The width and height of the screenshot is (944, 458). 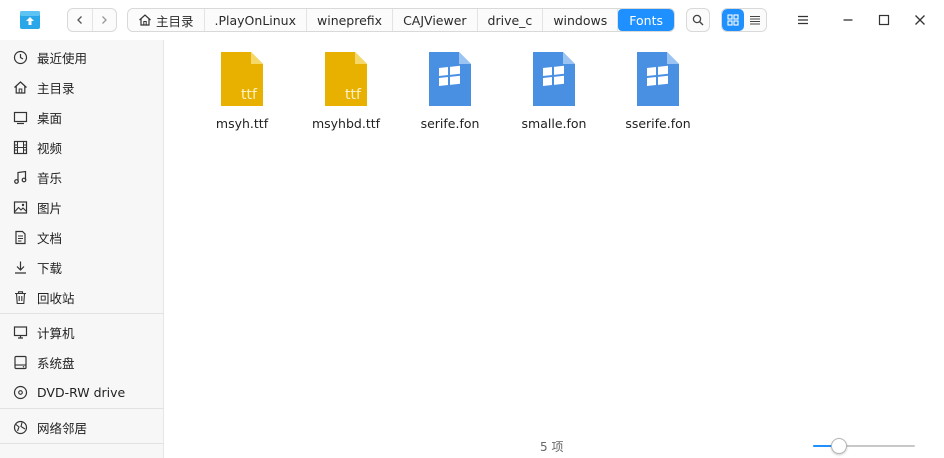 I want to click on forward-button, so click(x=105, y=20).